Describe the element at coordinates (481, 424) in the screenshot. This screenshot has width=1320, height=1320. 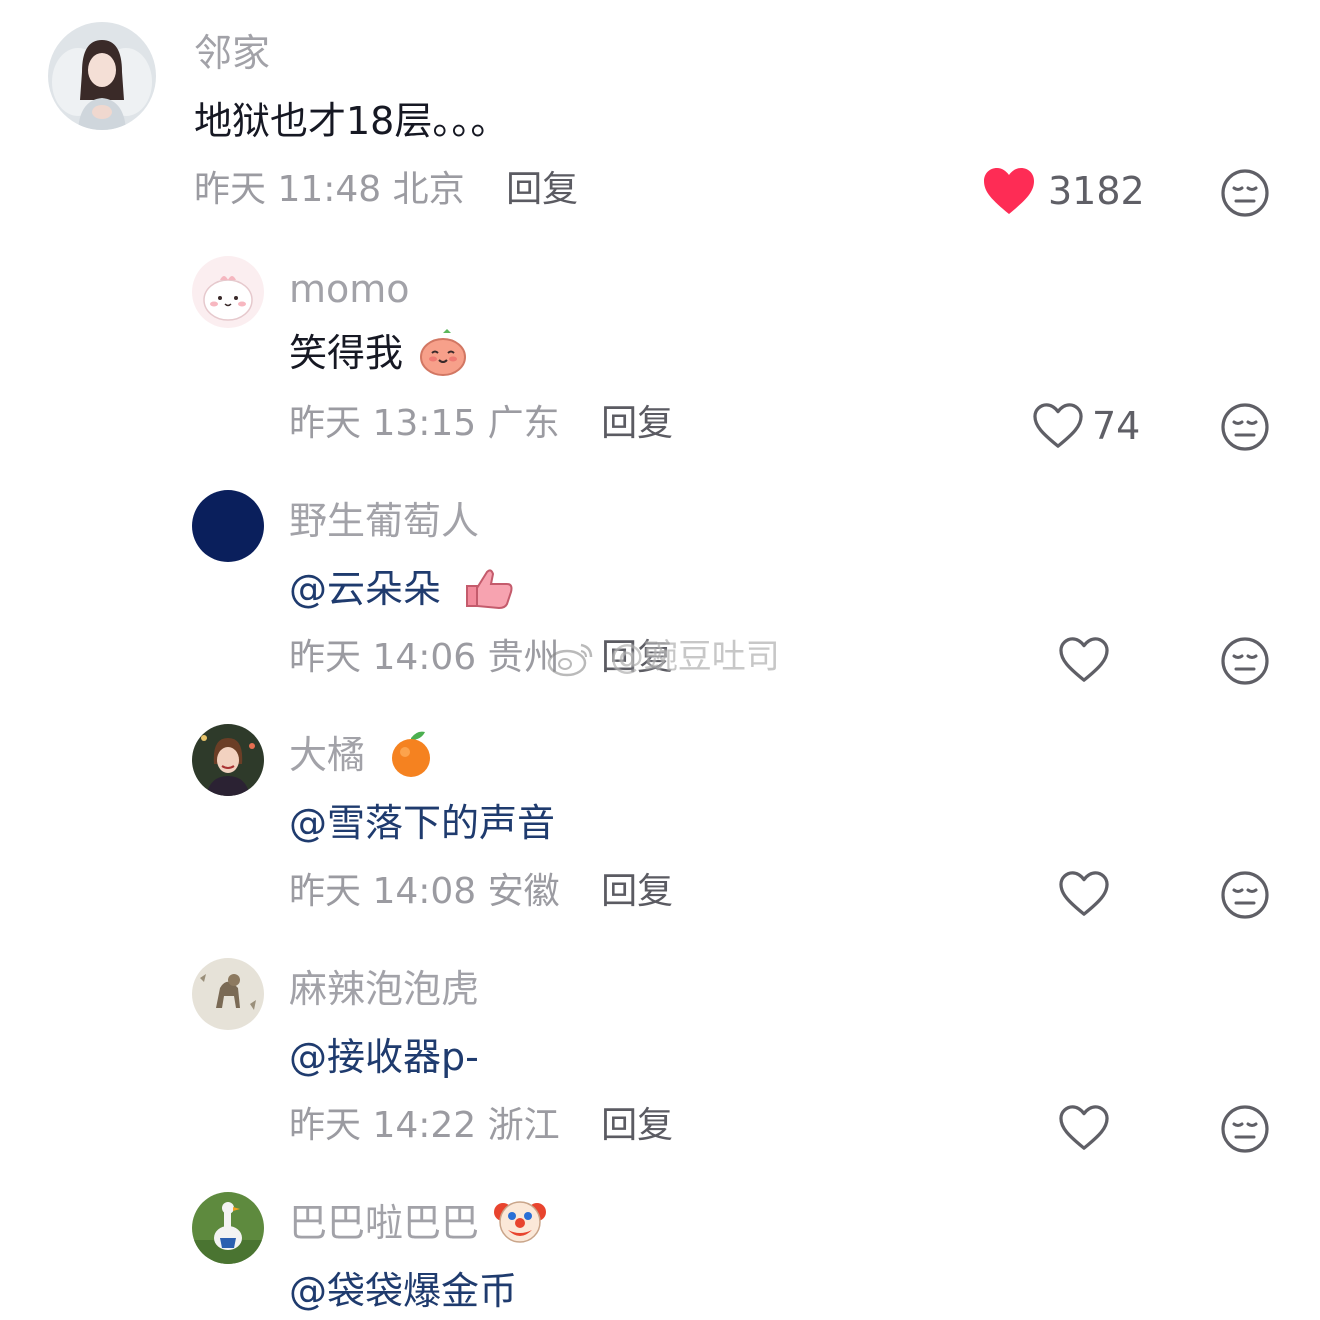
I see `comment-meta: 昨天 13:15 广东 回复` at that location.